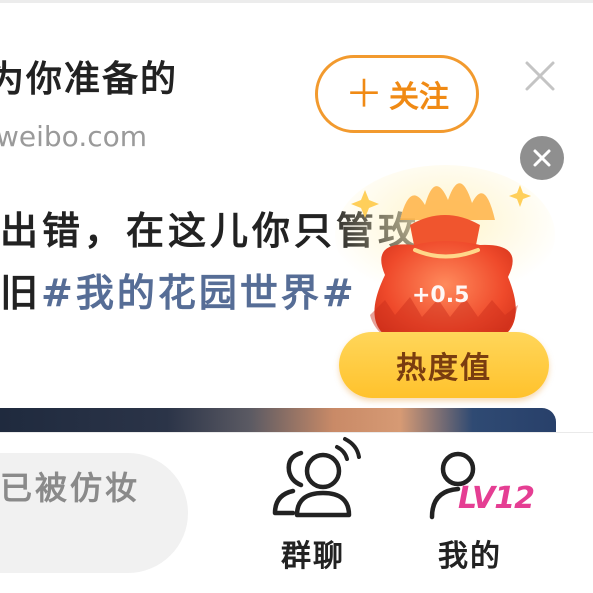  Describe the element at coordinates (441, 295) in the screenshot. I see `heat-value: +0.5` at that location.